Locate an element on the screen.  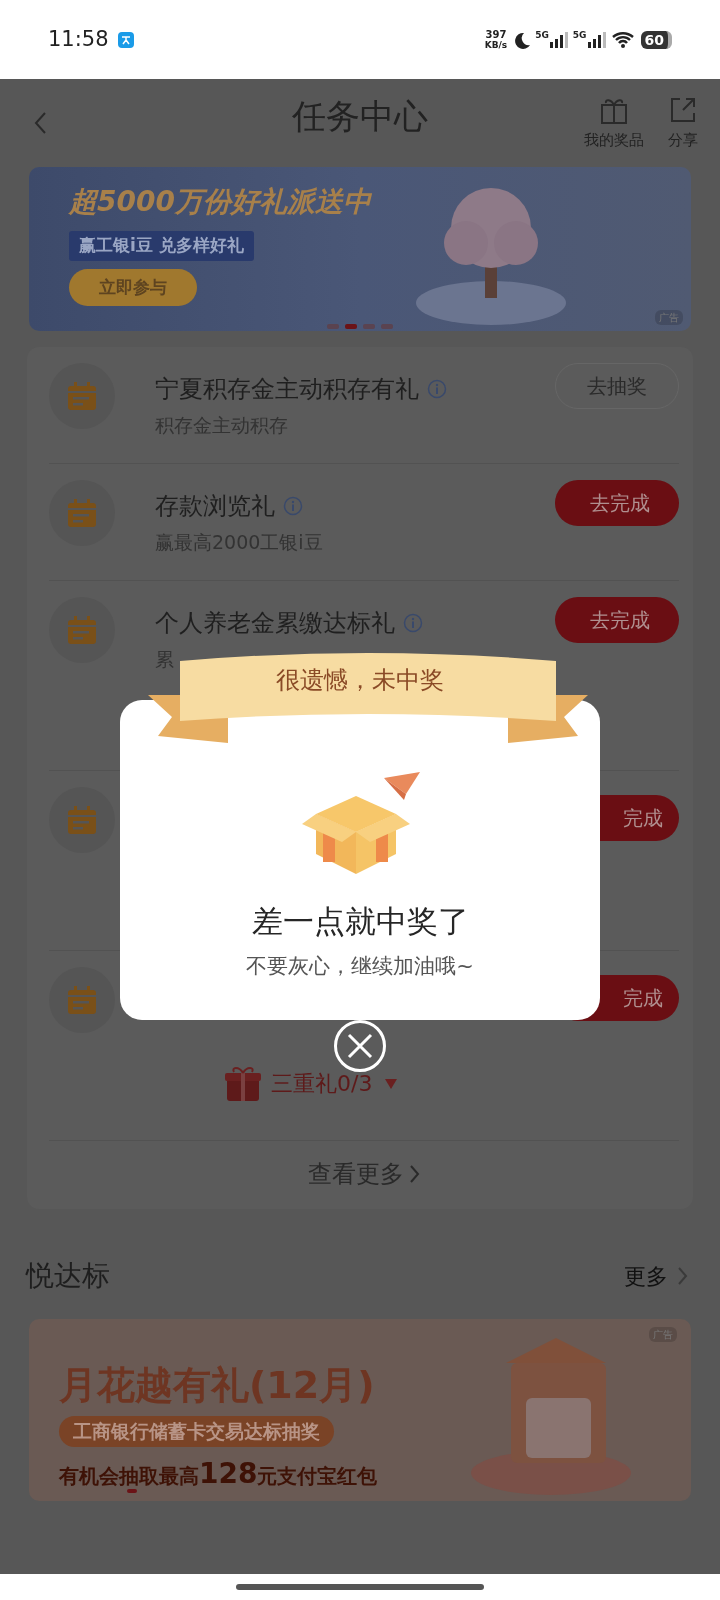
close-icon is located at coordinates (360, 1046).